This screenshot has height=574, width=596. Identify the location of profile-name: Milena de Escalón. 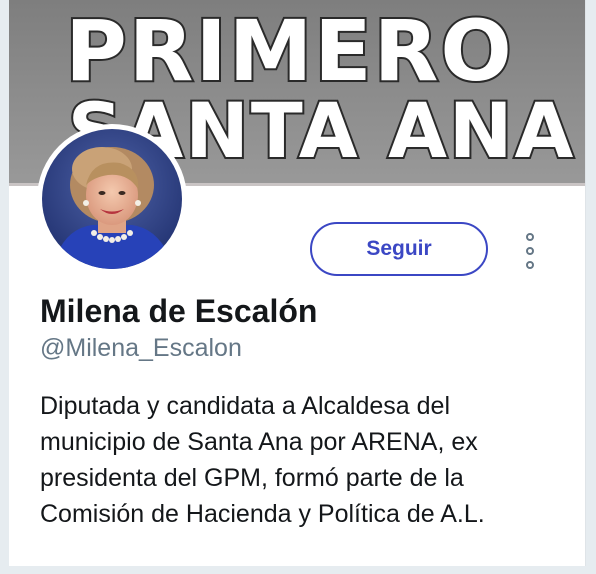
(179, 311).